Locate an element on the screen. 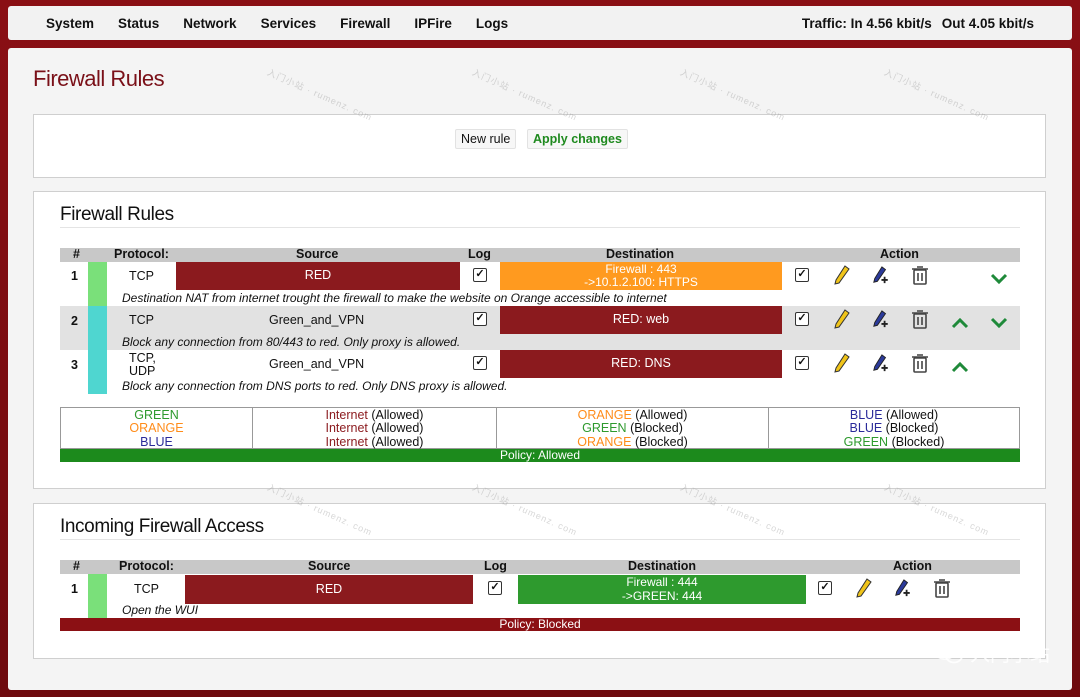 Image resolution: width=1080 pixels, height=697 pixels. zone-blue: BLUE is located at coordinates (156, 441).